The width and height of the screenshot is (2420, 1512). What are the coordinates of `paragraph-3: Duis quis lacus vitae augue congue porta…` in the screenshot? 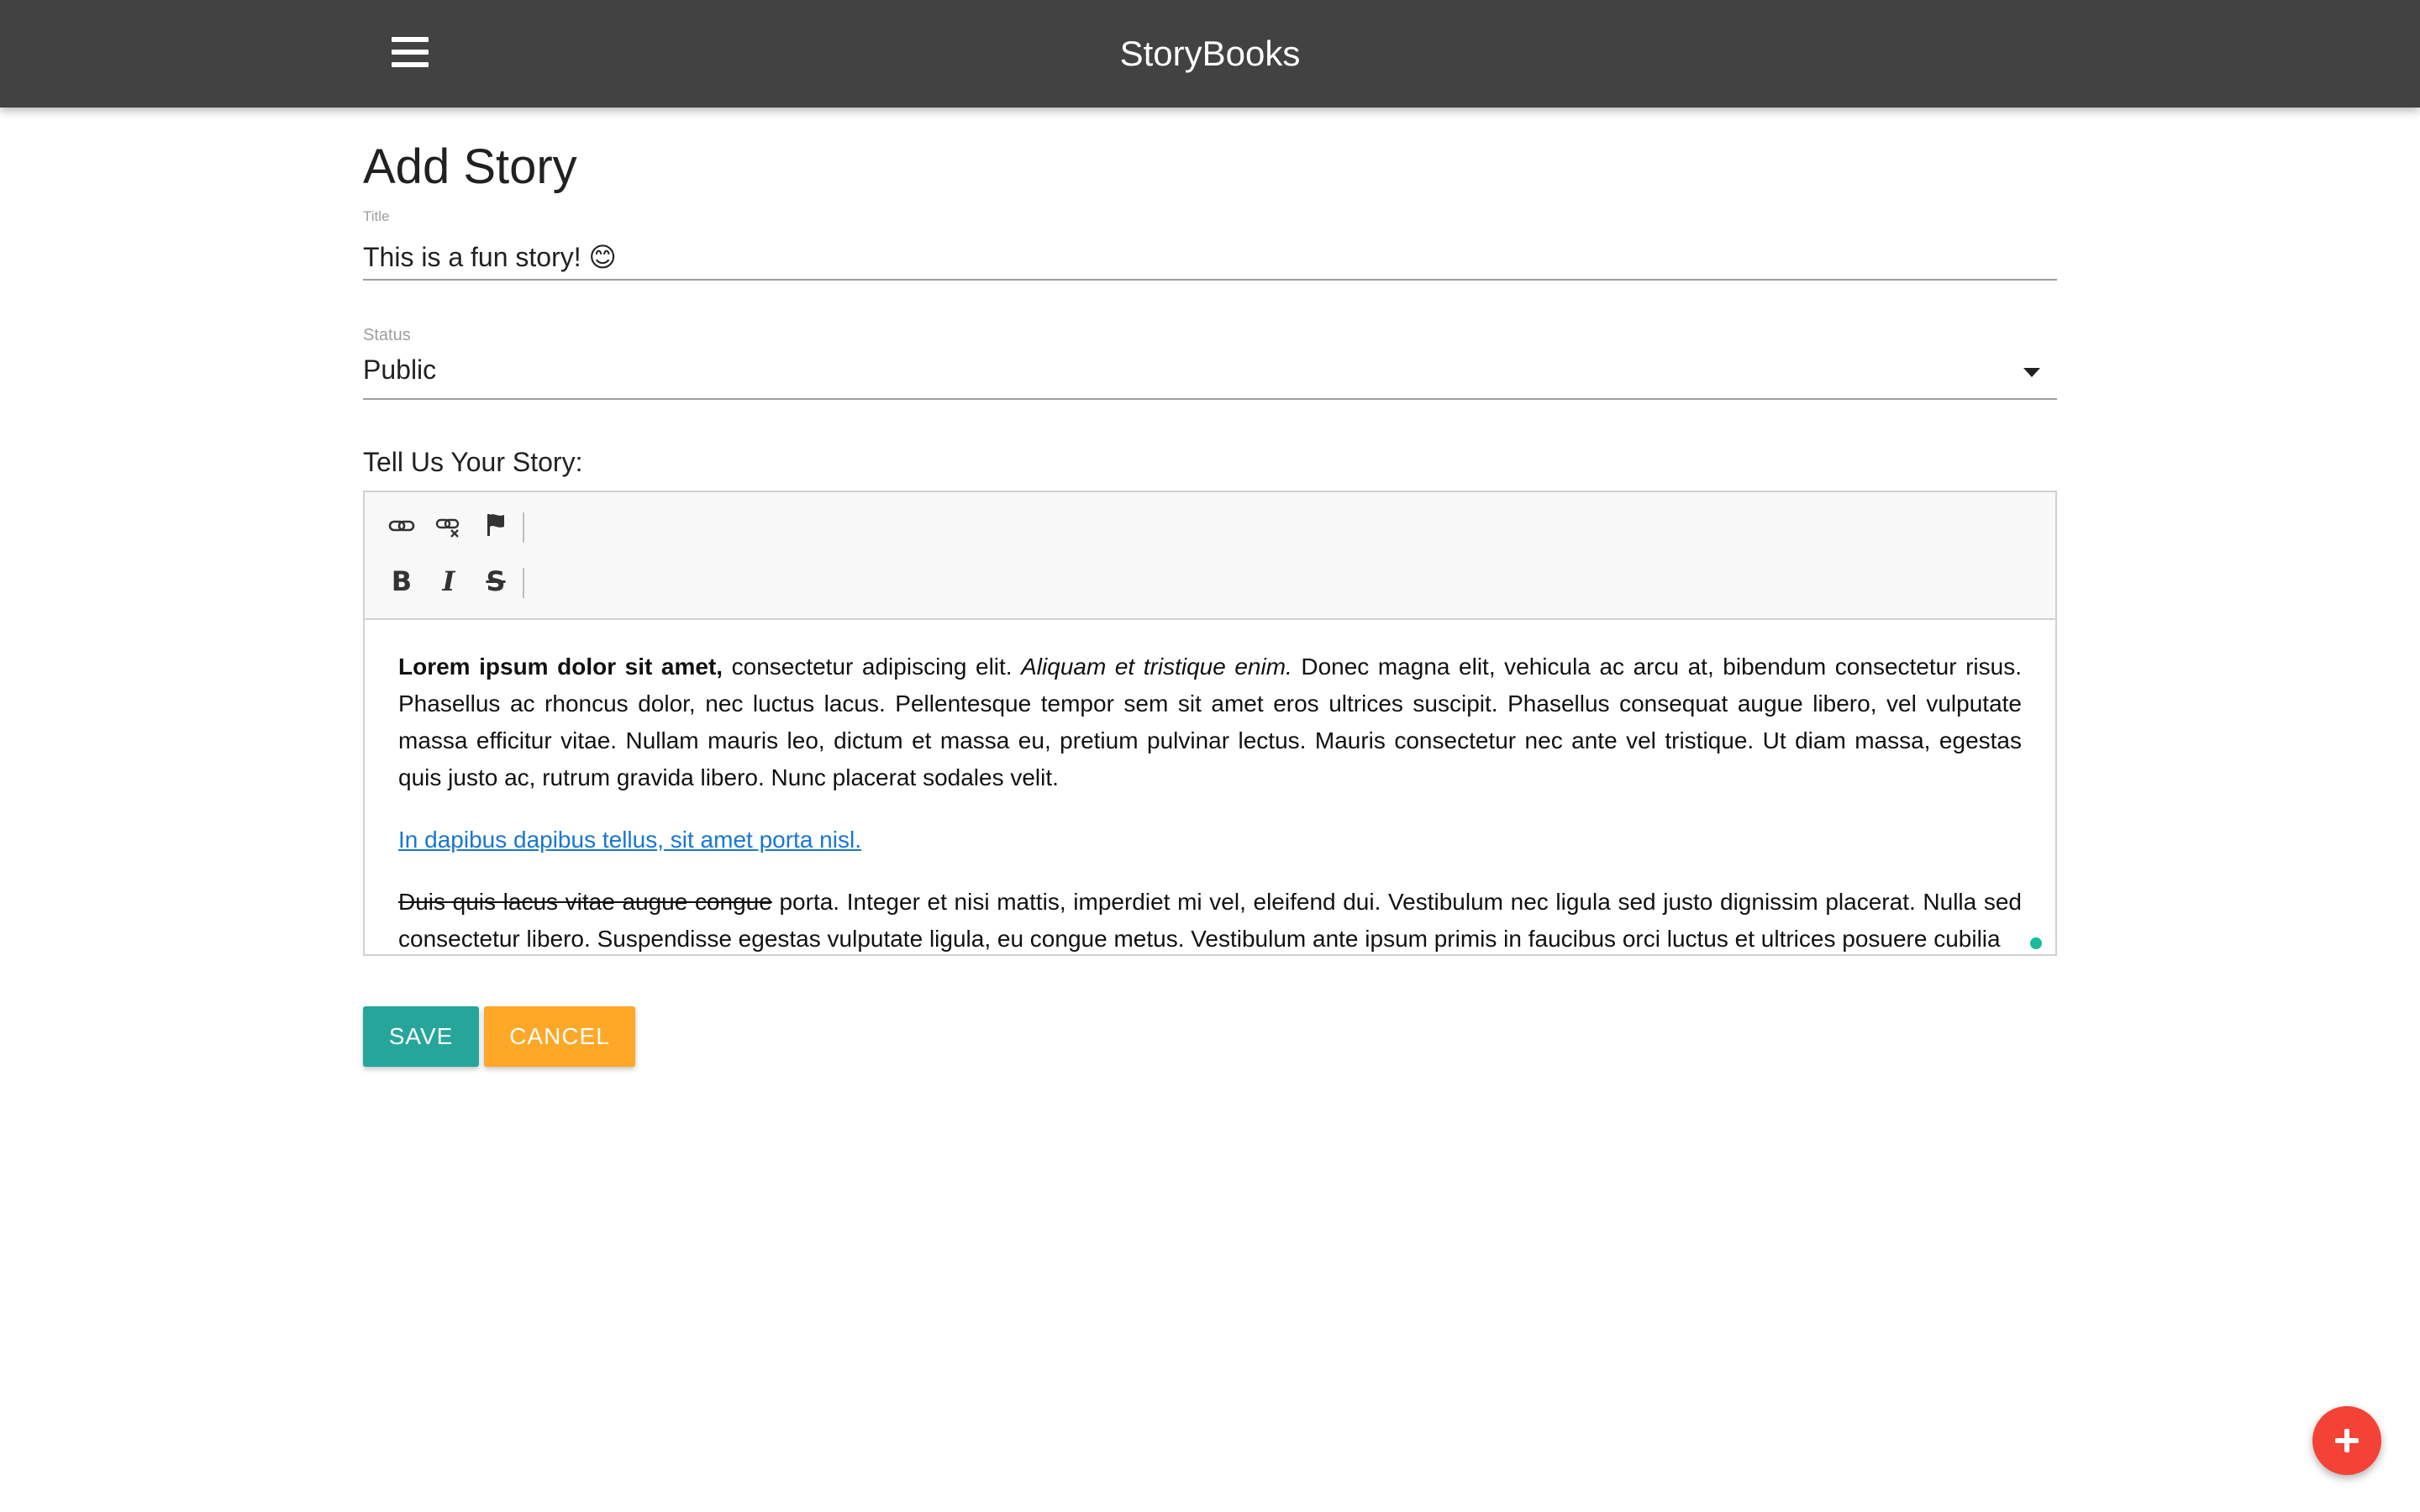 It's located at (1210, 919).